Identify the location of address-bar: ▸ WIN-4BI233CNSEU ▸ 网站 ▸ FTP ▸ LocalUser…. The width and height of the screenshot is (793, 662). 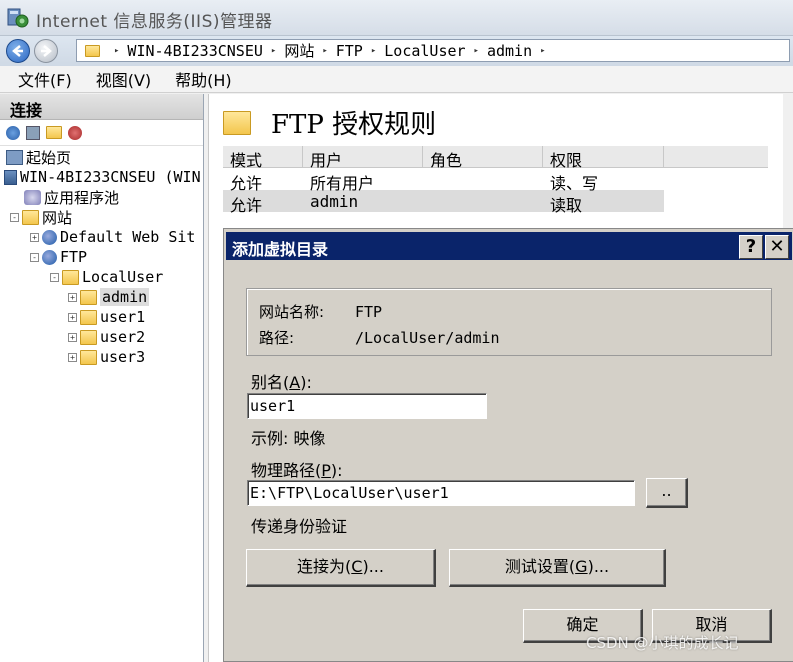
(433, 50).